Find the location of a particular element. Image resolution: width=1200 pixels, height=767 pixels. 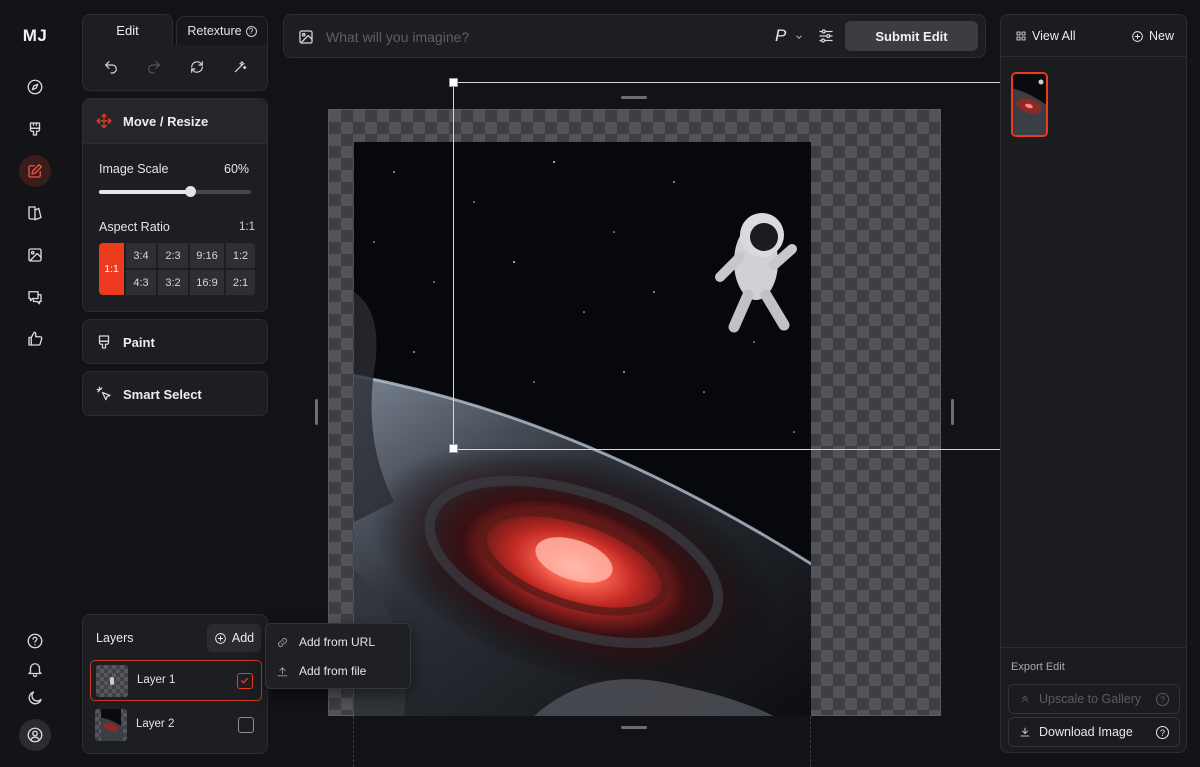

bell-icon is located at coordinates (35, 669).